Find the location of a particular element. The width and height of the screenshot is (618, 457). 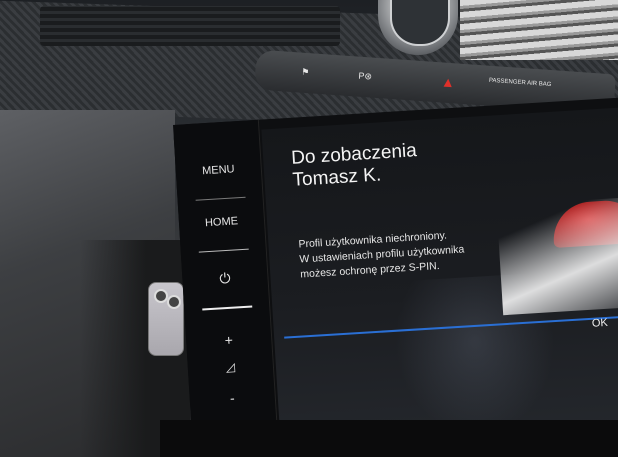

power-icon: ⏻ is located at coordinates (225, 279).